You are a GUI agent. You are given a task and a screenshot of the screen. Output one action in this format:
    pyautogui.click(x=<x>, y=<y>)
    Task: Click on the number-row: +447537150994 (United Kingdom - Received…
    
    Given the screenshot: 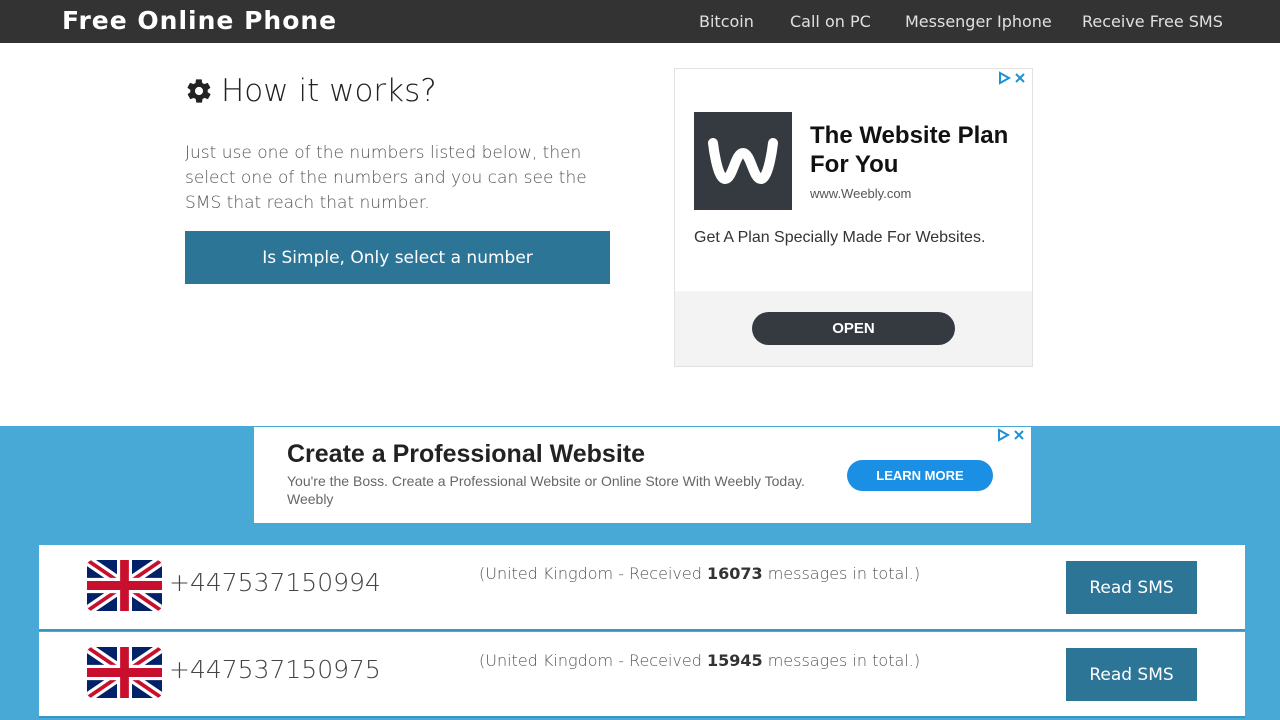 What is the action you would take?
    pyautogui.click(x=642, y=588)
    